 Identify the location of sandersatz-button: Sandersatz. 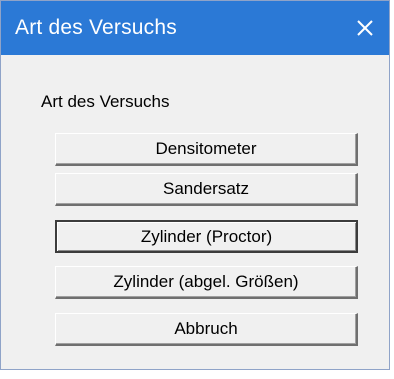
(206, 189).